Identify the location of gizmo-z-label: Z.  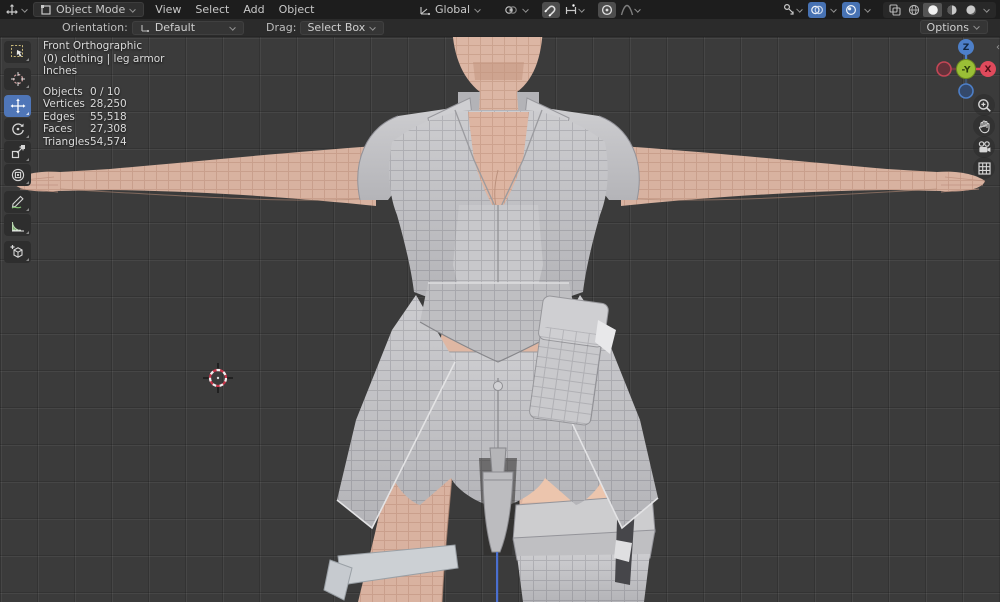
(966, 48).